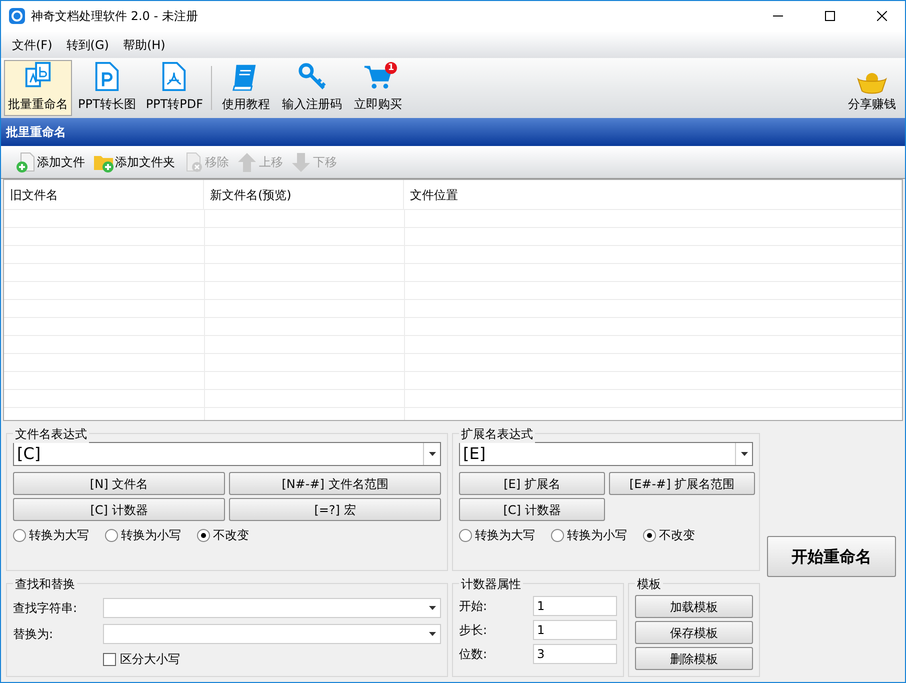 The height and width of the screenshot is (683, 906). What do you see at coordinates (532, 483) in the screenshot?
I see `expression-button: [E] 扩展名` at bounding box center [532, 483].